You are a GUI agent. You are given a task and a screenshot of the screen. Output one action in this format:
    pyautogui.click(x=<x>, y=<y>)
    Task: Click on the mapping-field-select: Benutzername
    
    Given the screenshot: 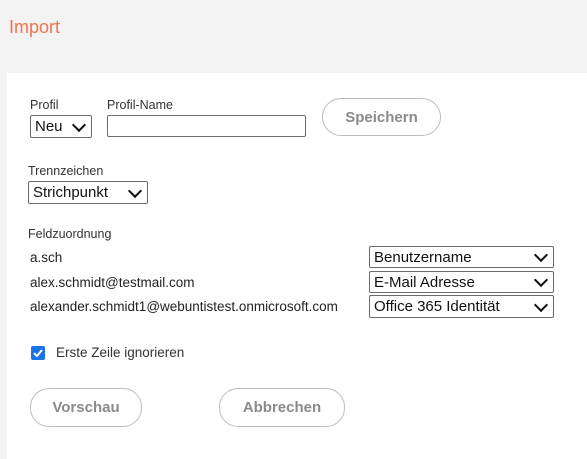 What is the action you would take?
    pyautogui.click(x=461, y=257)
    